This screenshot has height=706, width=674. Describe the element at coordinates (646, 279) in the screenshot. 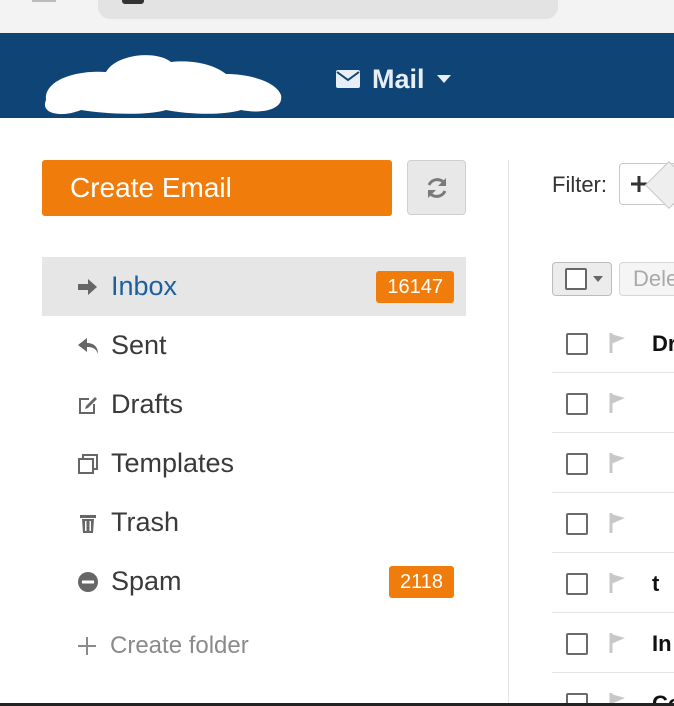

I see `delete-button: Delete` at that location.